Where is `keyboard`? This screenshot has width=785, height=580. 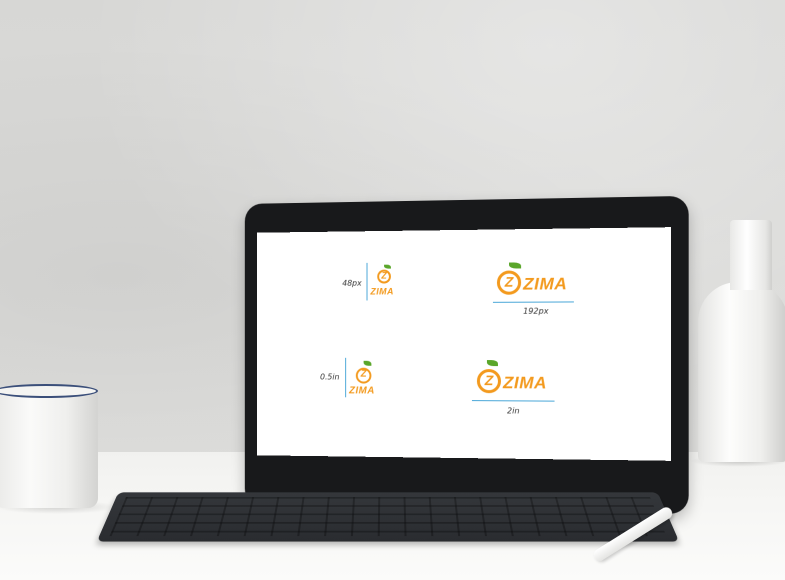 keyboard is located at coordinates (388, 516).